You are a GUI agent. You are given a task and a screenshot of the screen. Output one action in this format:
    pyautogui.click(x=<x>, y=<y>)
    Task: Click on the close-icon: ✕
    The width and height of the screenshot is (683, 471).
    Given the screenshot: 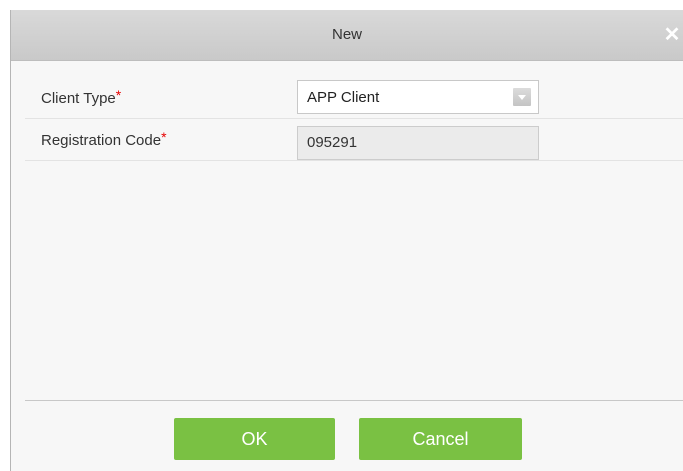 What is the action you would take?
    pyautogui.click(x=672, y=35)
    